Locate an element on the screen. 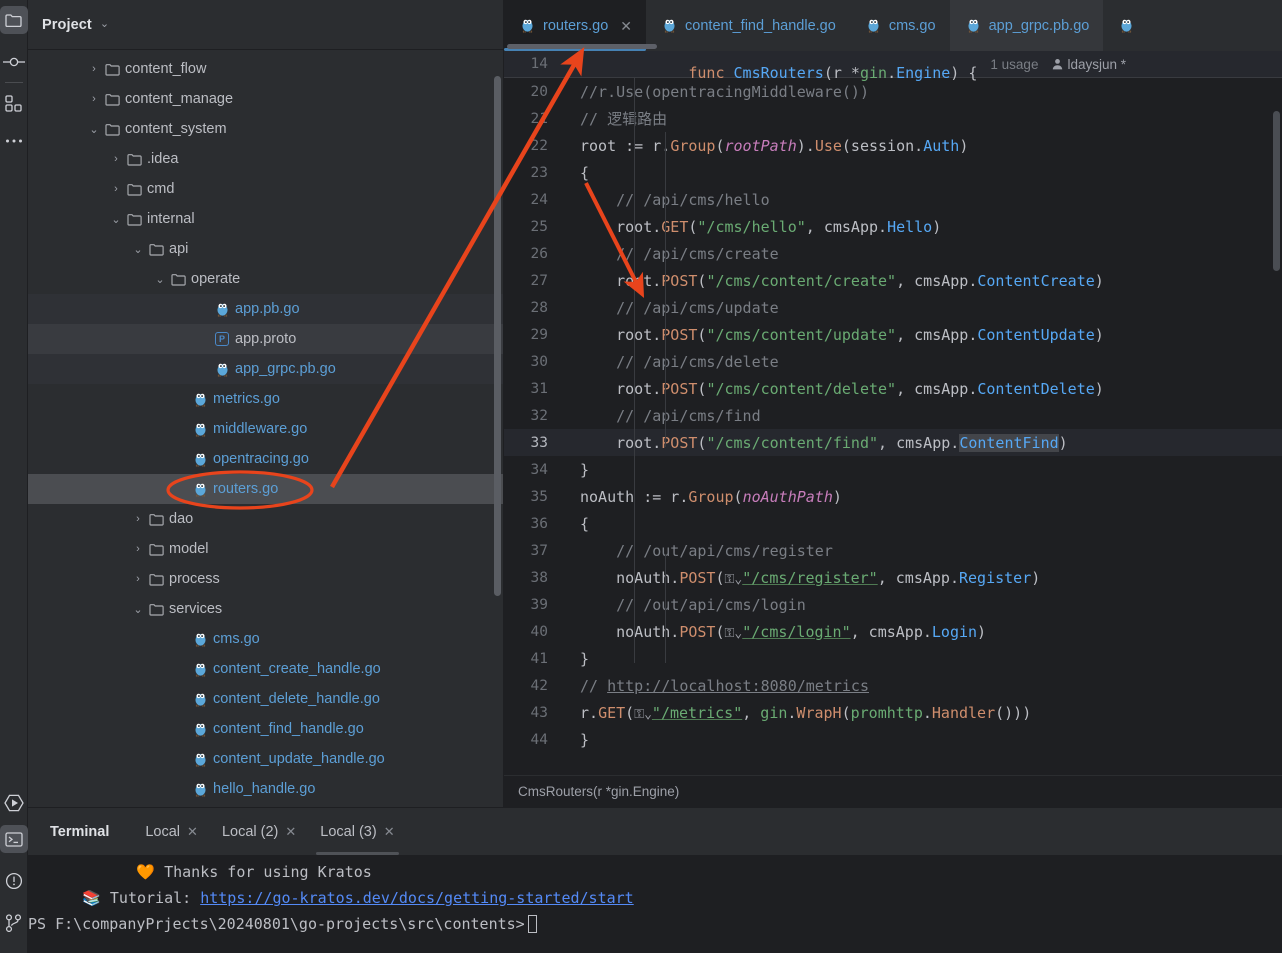 Image resolution: width=1282 pixels, height=953 pixels. terminal-tab-local--2-: Local (2) ✕ is located at coordinates (259, 831).